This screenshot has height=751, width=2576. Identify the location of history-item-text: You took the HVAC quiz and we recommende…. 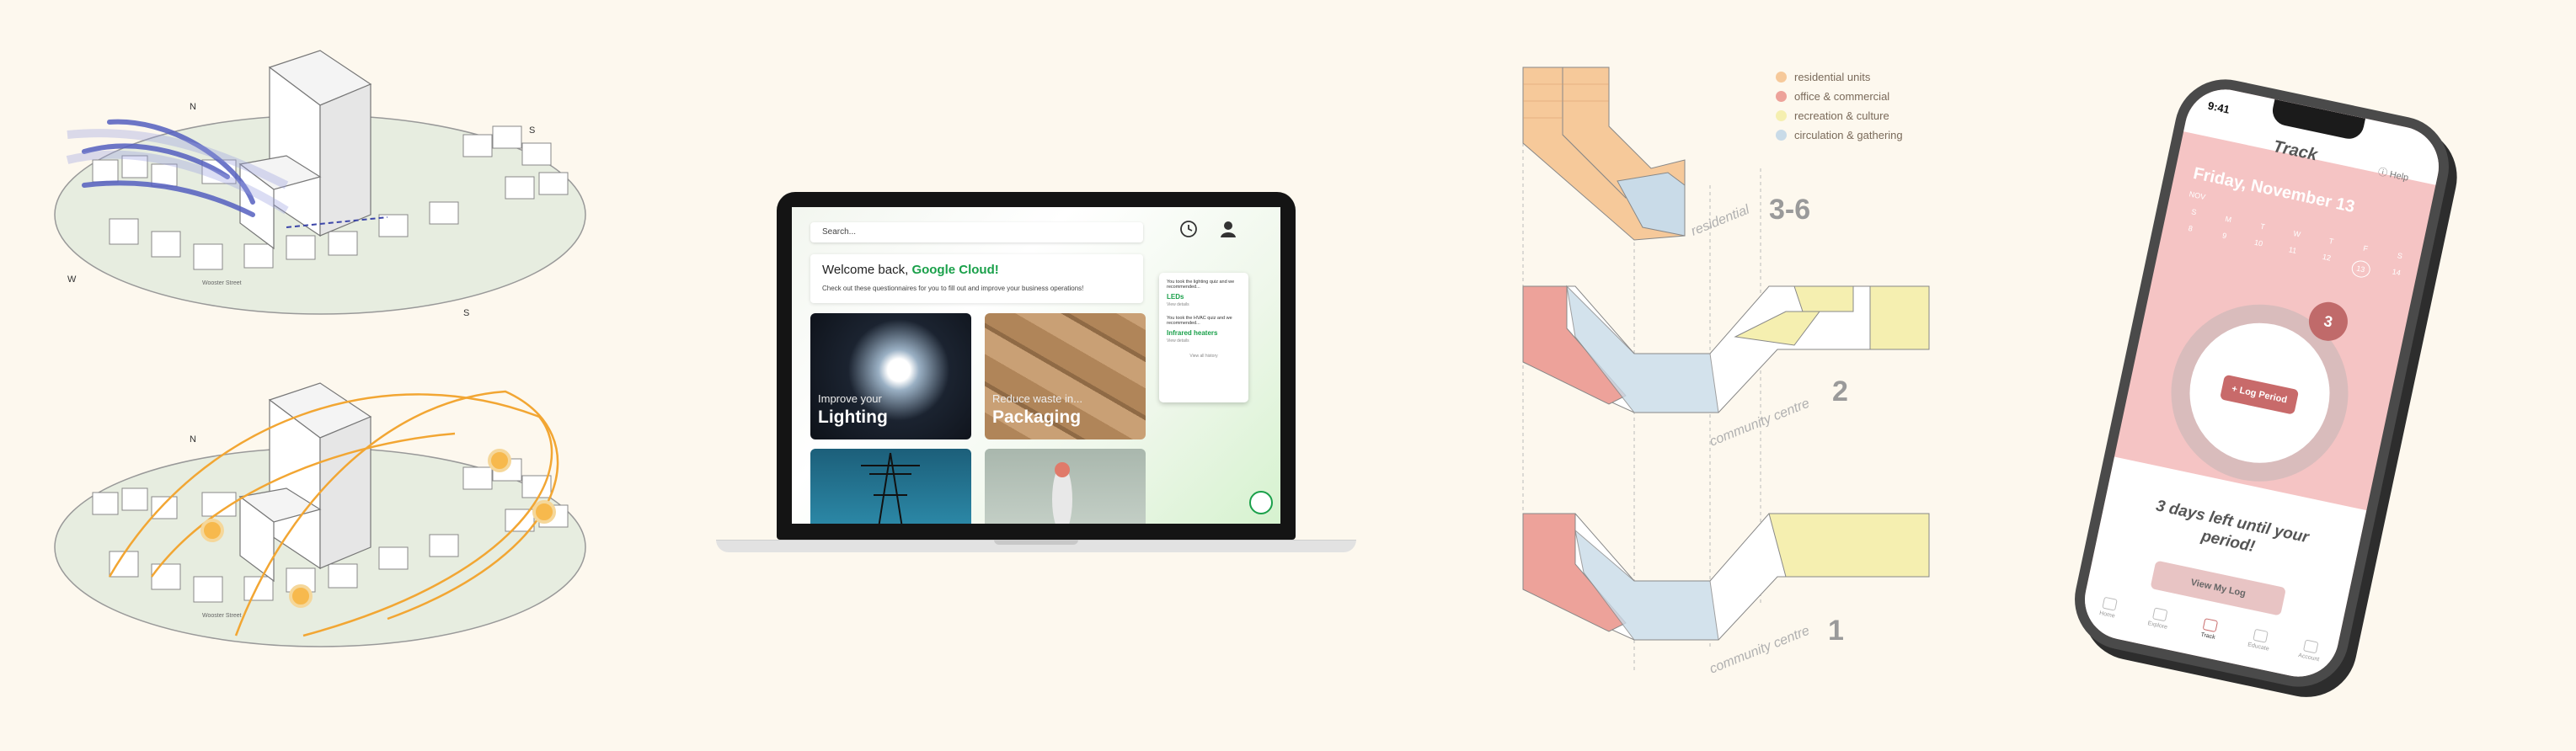
(1199, 321).